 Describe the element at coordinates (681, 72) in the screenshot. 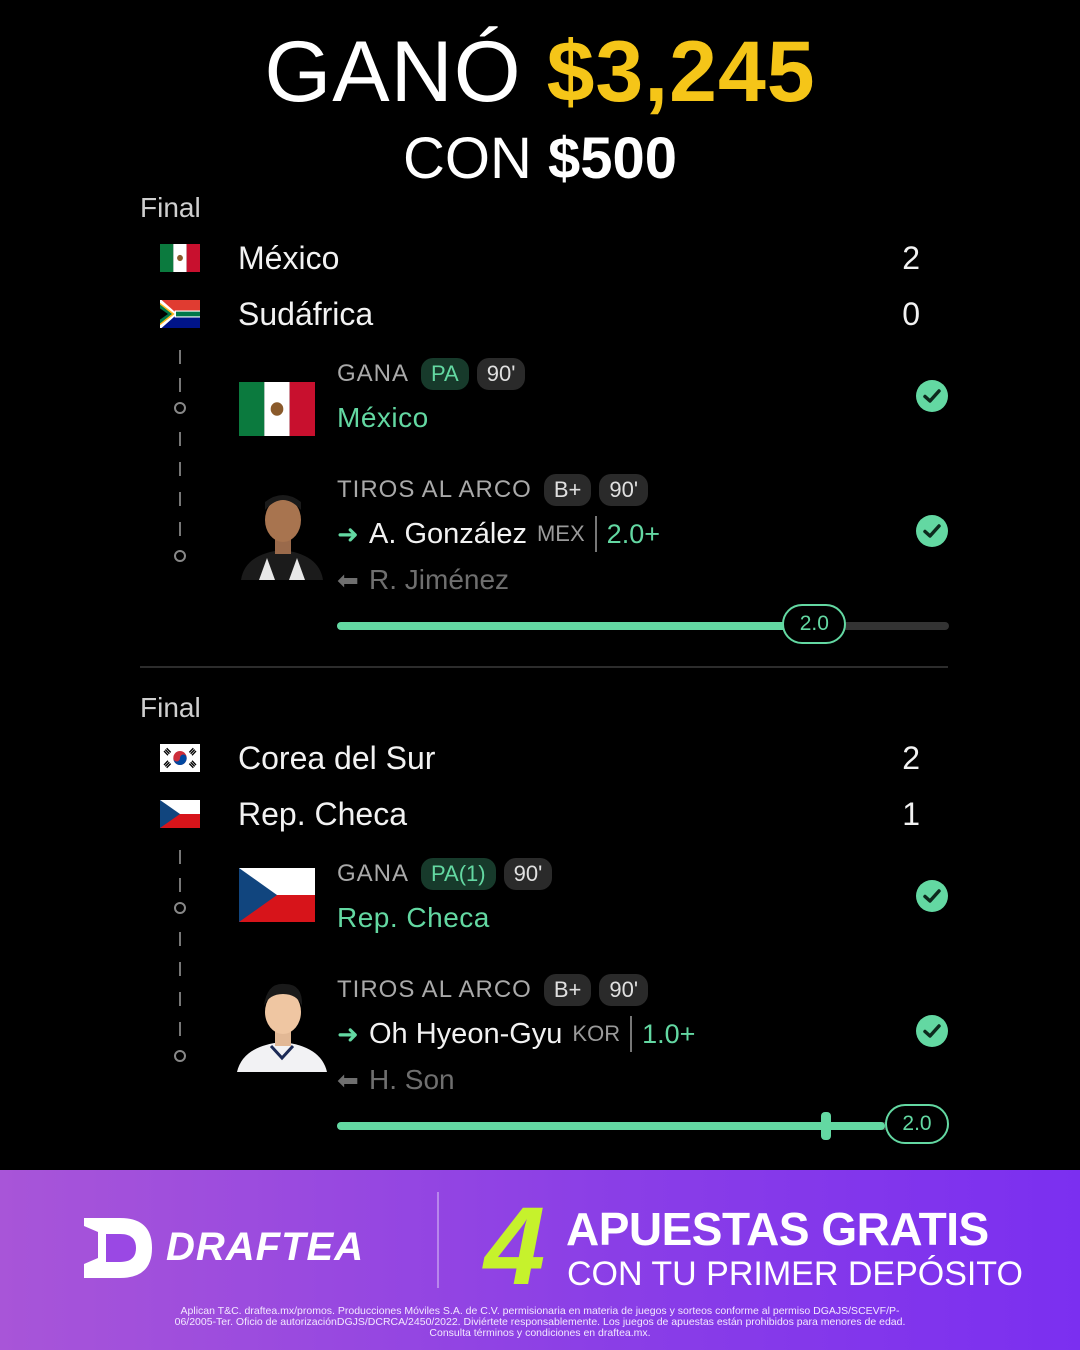

I see `headline-amount: $3,245` at that location.